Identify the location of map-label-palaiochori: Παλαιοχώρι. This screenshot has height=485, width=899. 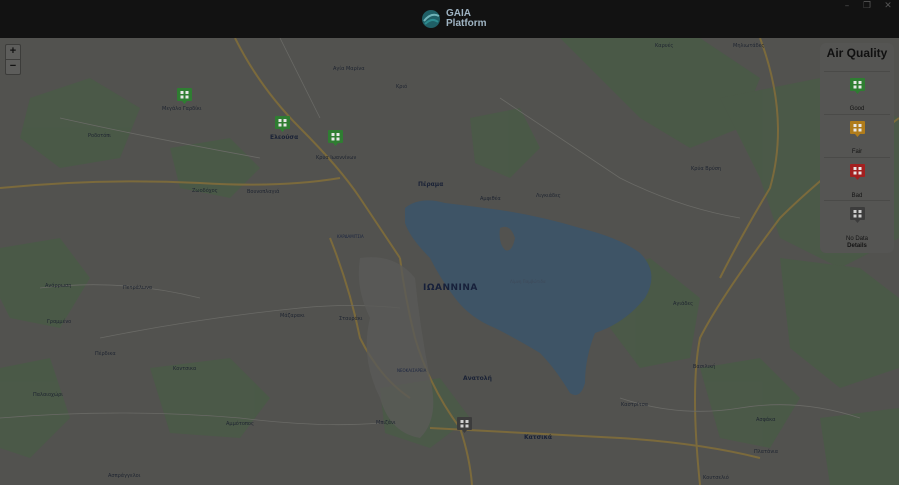
(48, 395).